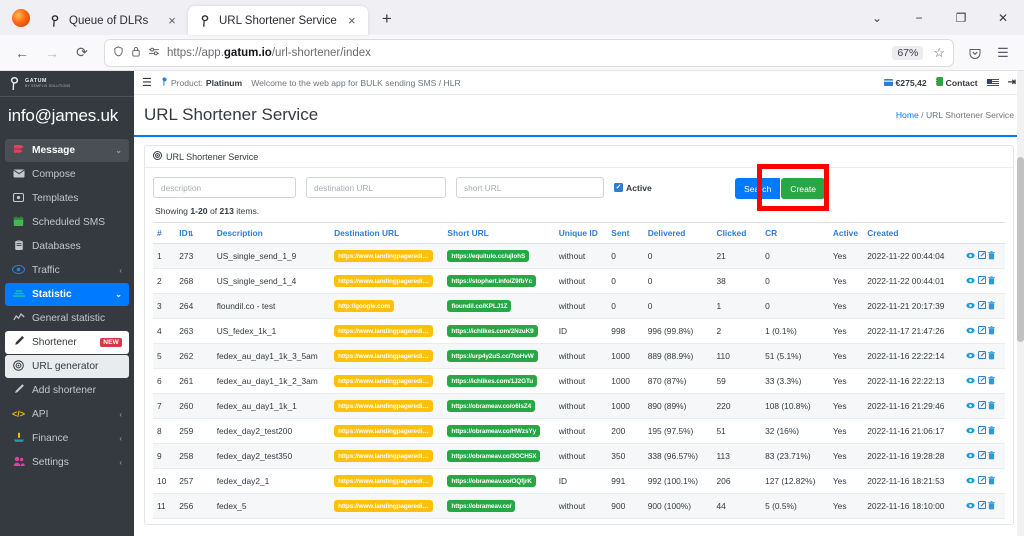  Describe the element at coordinates (67, 84) in the screenshot. I see `brand-logo: GATUM BY SEMPLIS SOLUTIONS` at that location.